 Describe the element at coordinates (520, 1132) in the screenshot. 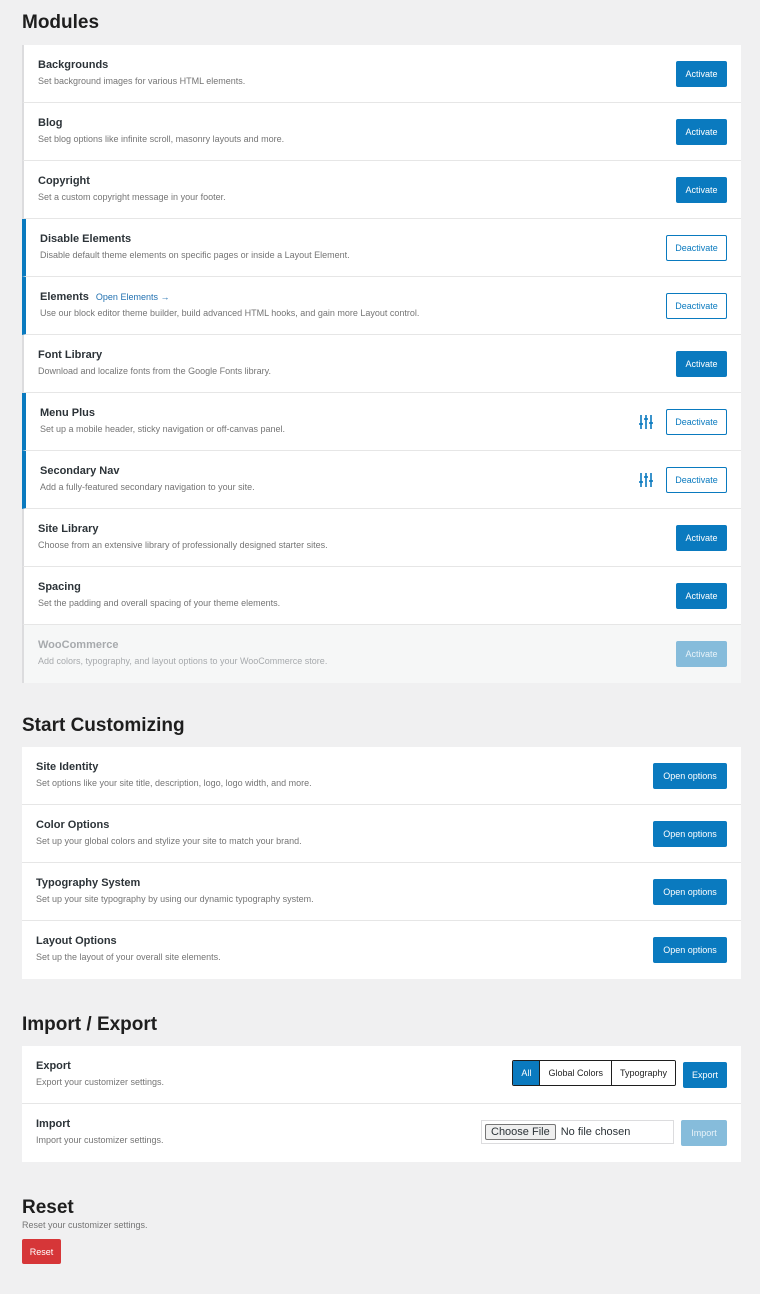

I see `choose-file-button: Choose File` at that location.